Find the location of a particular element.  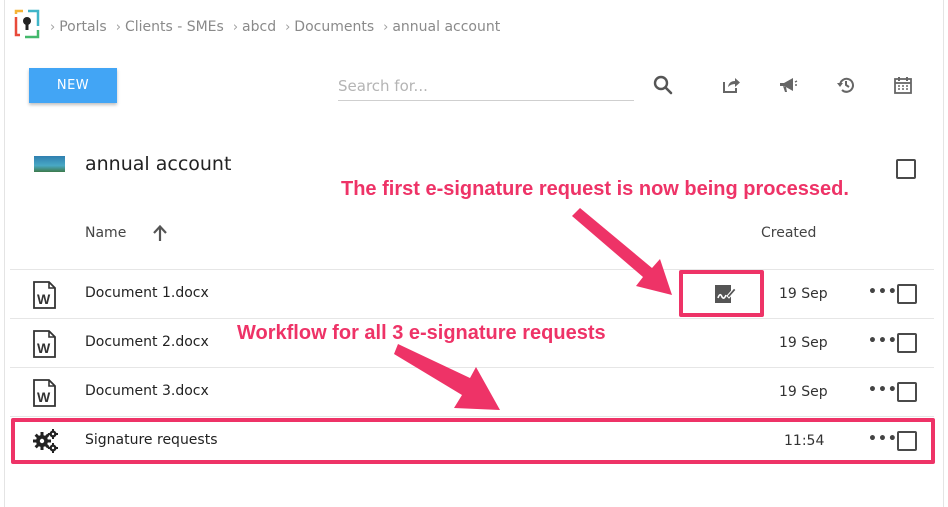

app-logo is located at coordinates (27, 24).